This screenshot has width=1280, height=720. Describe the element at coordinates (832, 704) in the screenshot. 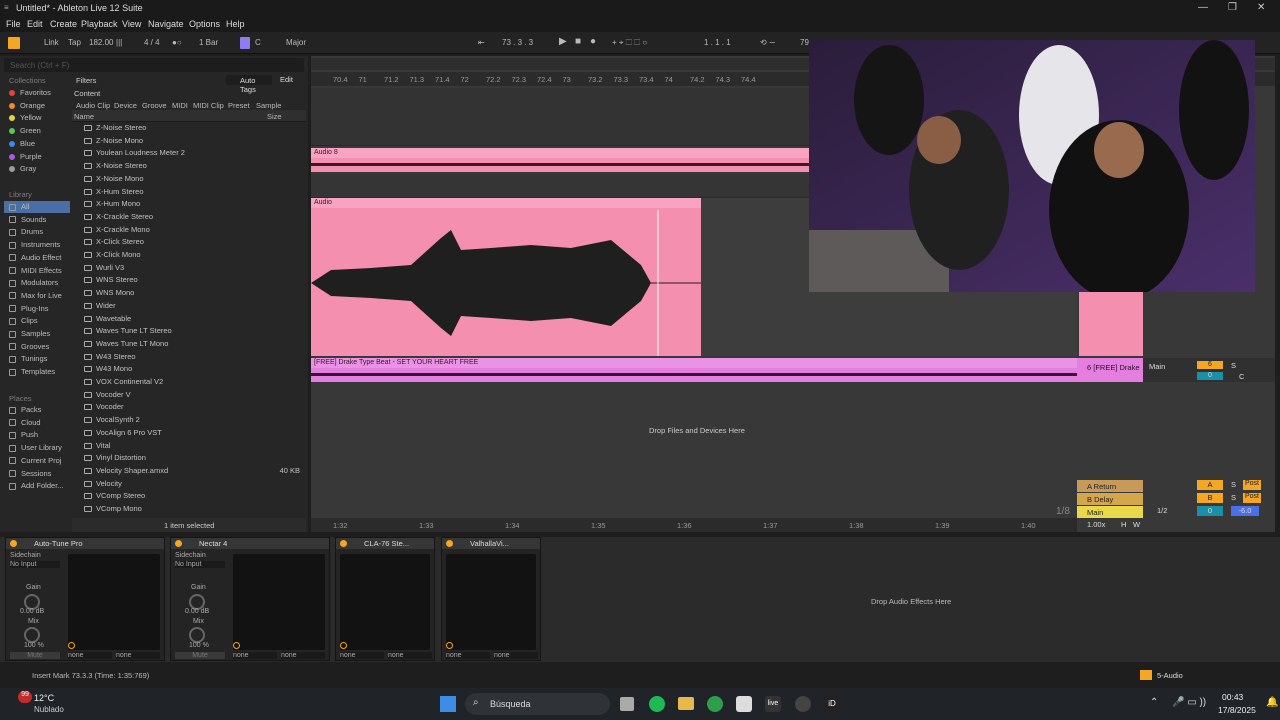

I see `id-app-icon: iD` at that location.